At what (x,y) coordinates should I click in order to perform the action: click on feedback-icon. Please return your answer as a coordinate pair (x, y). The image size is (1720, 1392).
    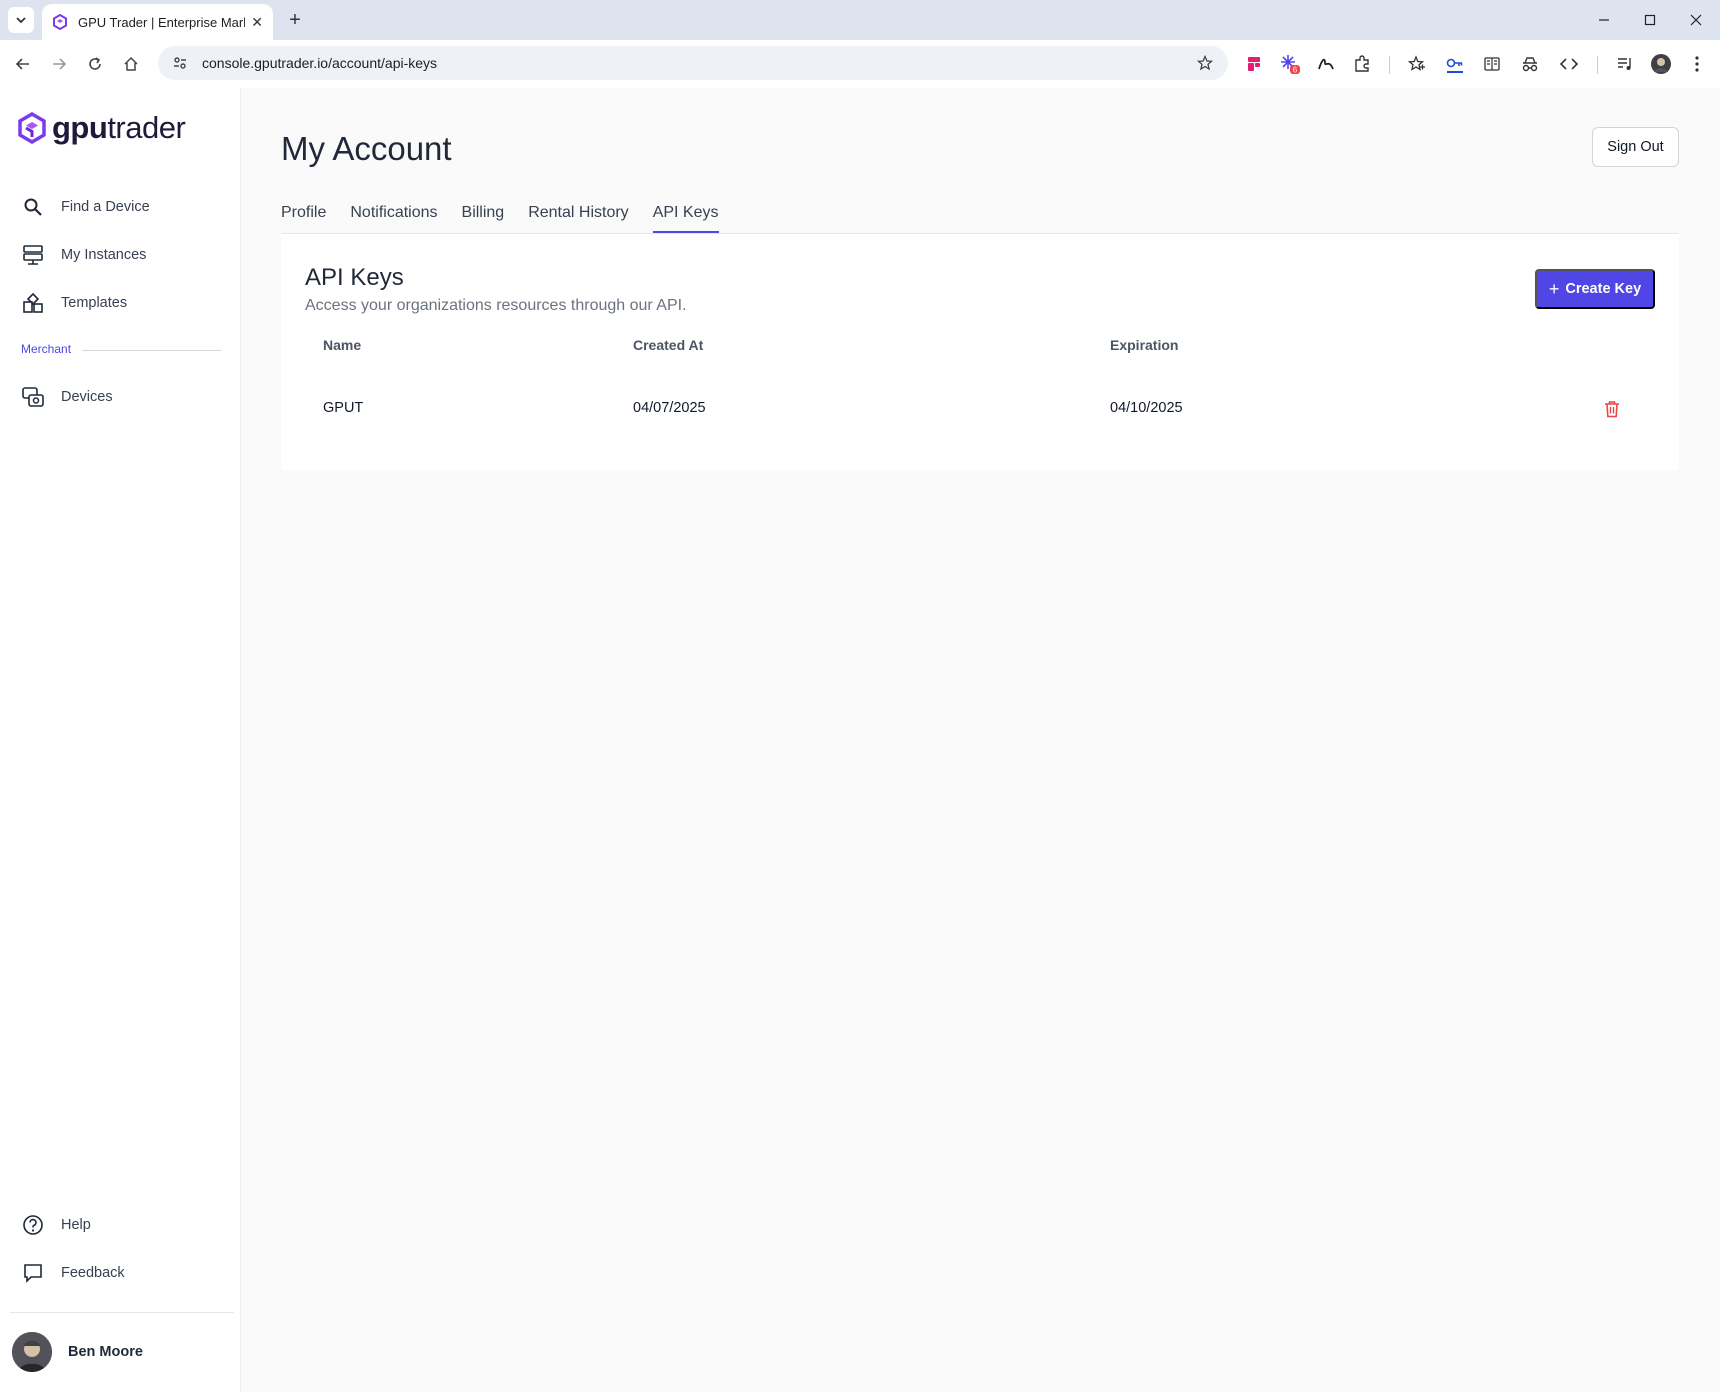
    Looking at the image, I should click on (33, 1273).